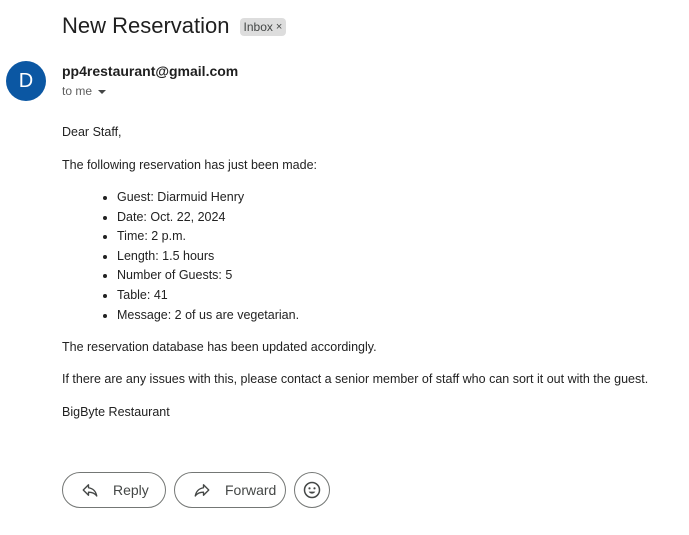 This screenshot has height=535, width=689. I want to click on detail-time: Time: 2 p.m., so click(208, 238).